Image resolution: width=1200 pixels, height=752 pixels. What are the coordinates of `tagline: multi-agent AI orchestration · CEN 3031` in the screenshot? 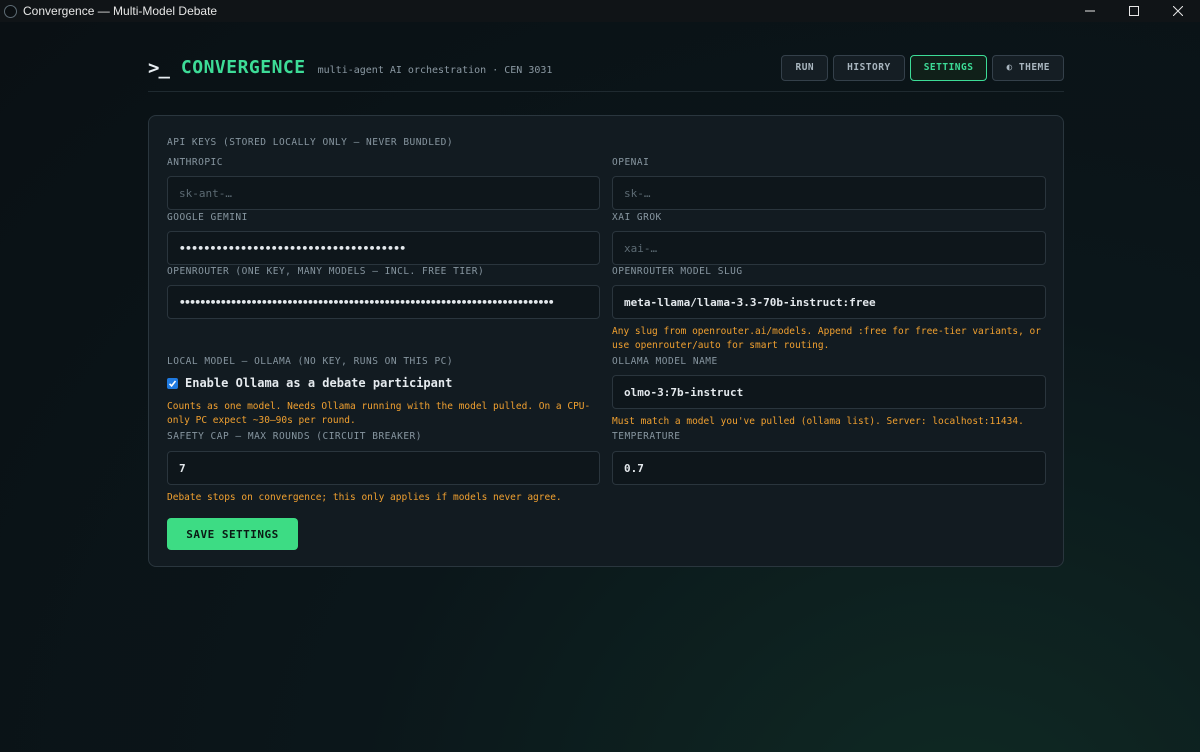 It's located at (435, 70).